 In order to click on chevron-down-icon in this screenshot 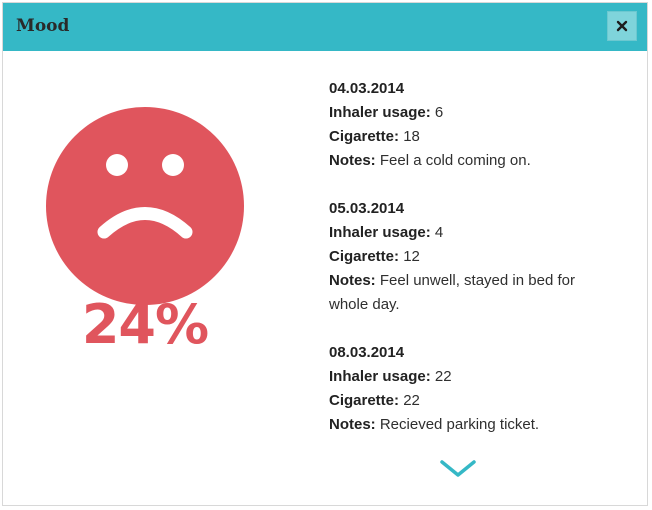, I will do `click(458, 468)`.